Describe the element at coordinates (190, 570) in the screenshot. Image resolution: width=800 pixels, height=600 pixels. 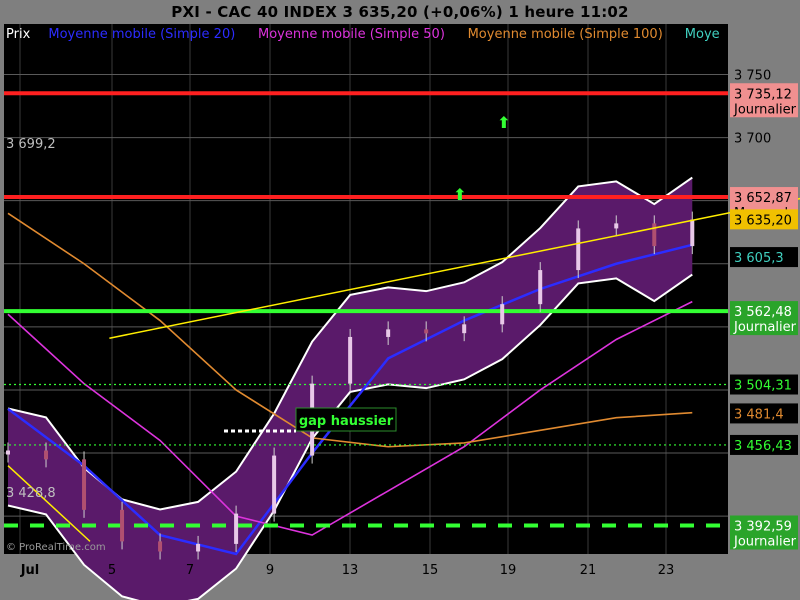
I see `x-tick-label: 7` at that location.